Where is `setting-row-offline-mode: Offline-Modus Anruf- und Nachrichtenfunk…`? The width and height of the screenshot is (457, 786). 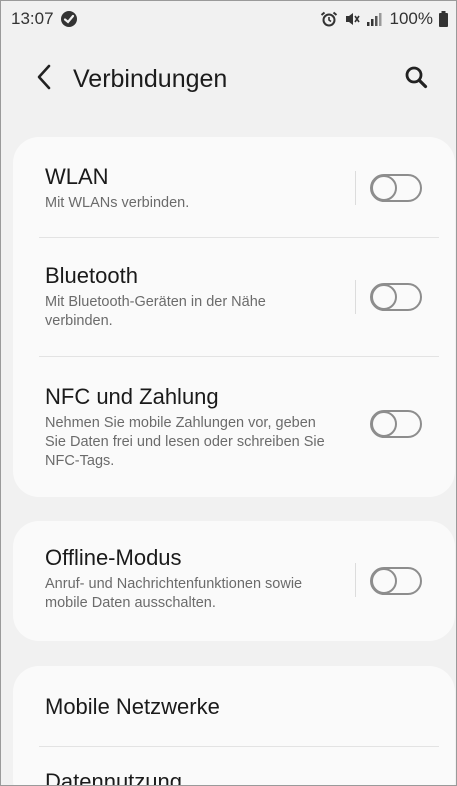 setting-row-offline-mode: Offline-Modus Anruf- und Nachrichtenfunk… is located at coordinates (234, 581).